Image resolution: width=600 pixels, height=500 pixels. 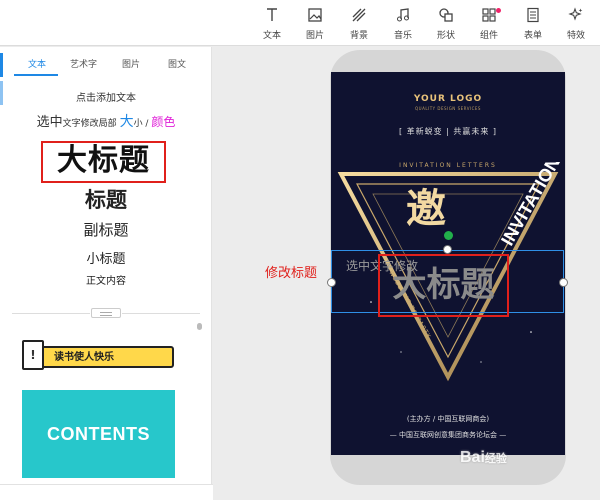 What do you see at coordinates (199, 326) in the screenshot?
I see `scrollbar-thumb` at bounding box center [199, 326].